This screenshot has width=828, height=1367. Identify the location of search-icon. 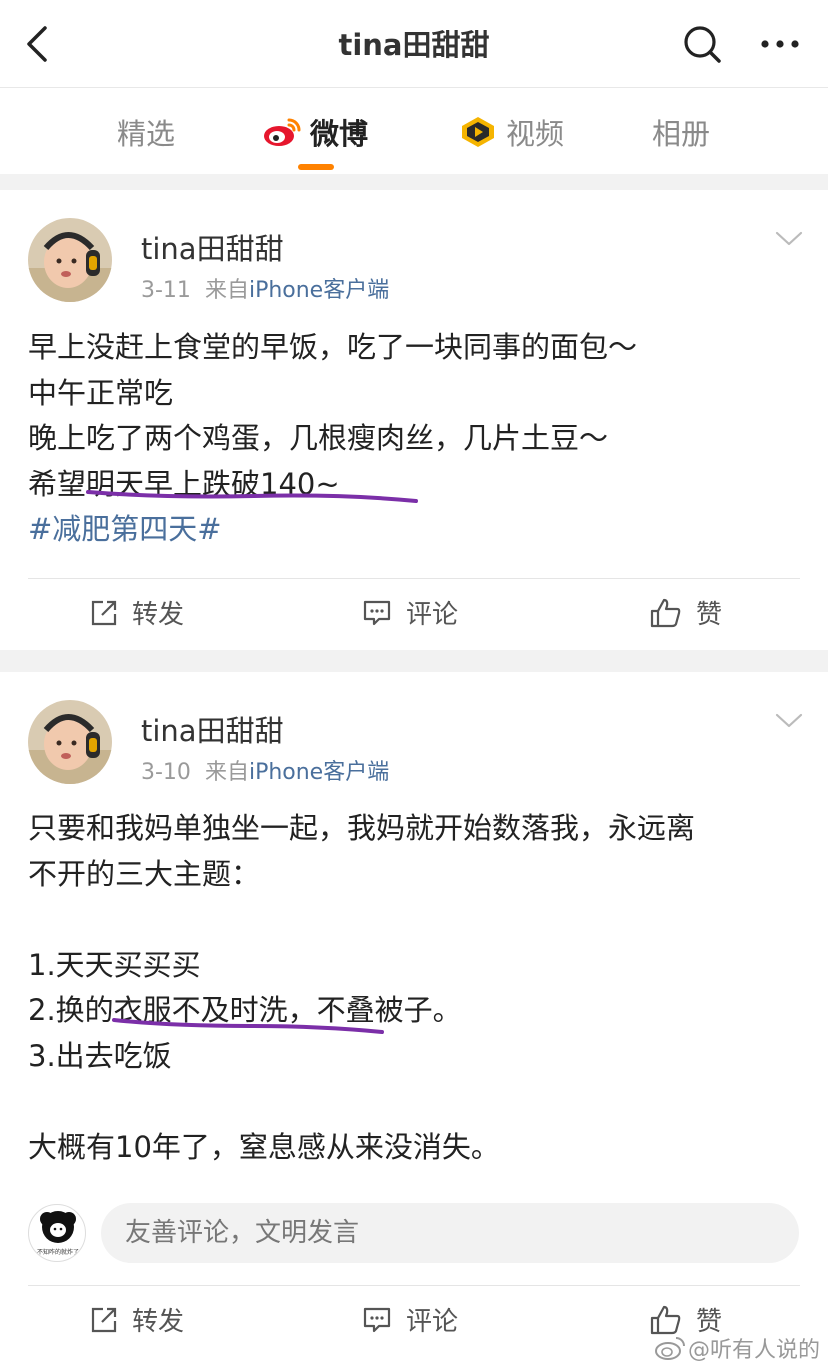
(702, 44).